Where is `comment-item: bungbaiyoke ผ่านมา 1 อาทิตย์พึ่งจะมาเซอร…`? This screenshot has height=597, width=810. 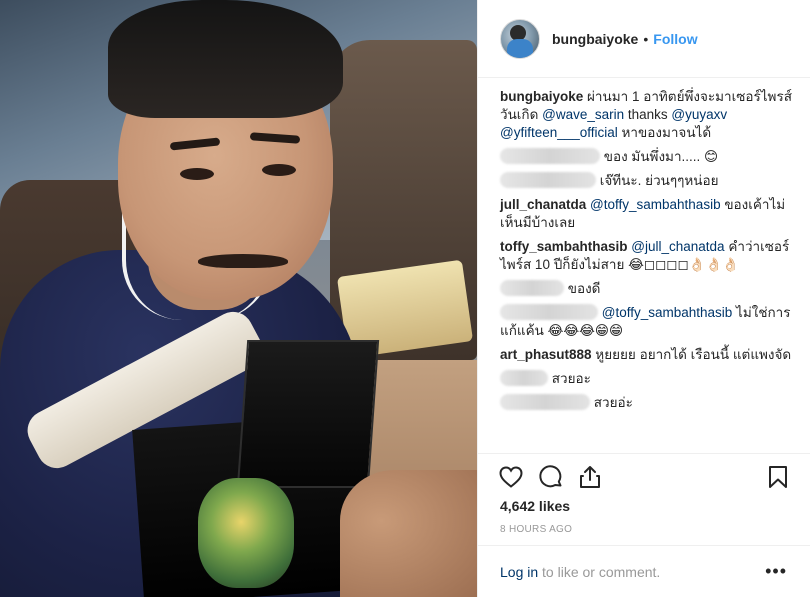 comment-item: bungbaiyoke ผ่านมา 1 อาทิตย์พึ่งจะมาเซอร… is located at coordinates (647, 115).